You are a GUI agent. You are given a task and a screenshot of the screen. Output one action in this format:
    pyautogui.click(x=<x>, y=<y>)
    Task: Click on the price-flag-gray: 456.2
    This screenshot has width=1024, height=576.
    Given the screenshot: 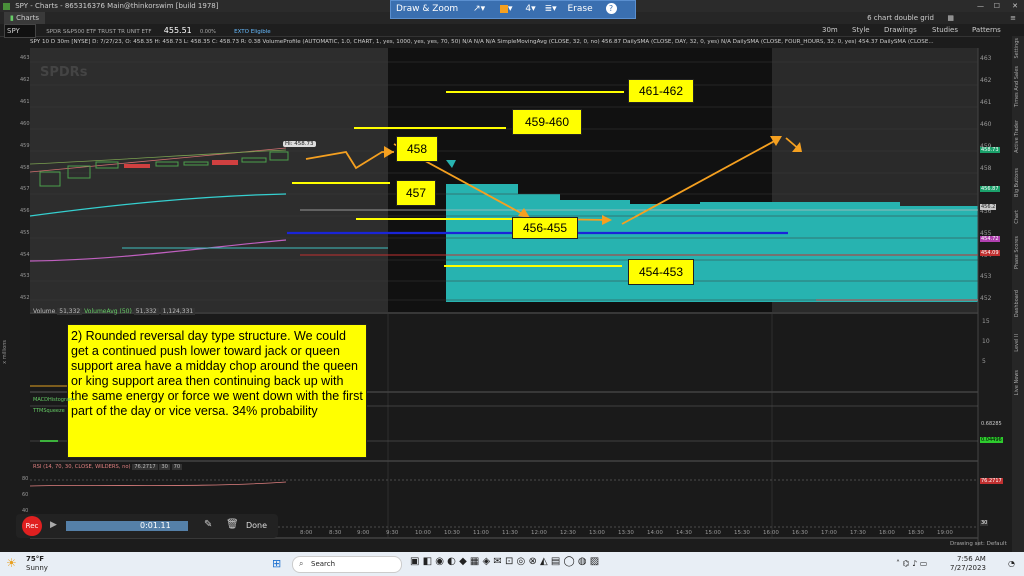 What is the action you would take?
    pyautogui.click(x=988, y=207)
    